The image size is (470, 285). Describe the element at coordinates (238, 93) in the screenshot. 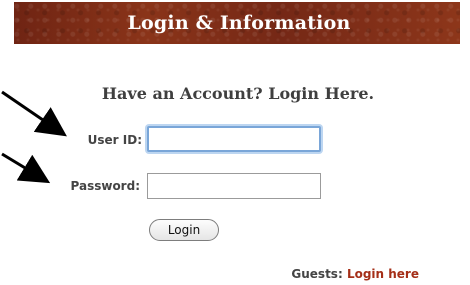

I see `login-heading: Have an Account? Login Here.` at that location.